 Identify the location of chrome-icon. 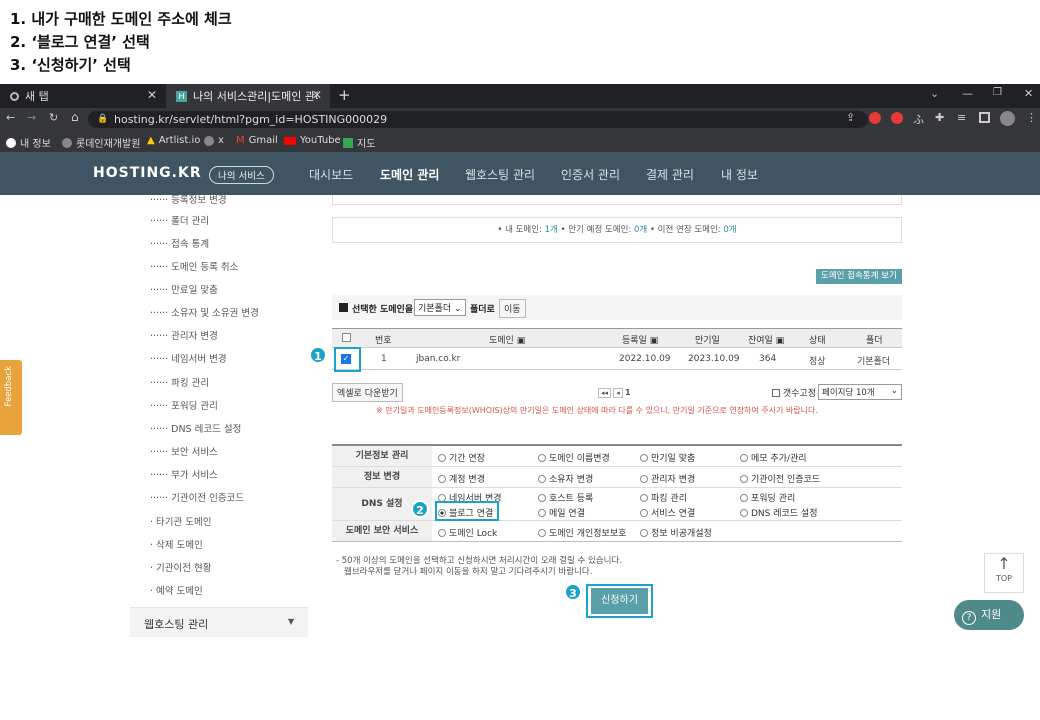
(14, 96).